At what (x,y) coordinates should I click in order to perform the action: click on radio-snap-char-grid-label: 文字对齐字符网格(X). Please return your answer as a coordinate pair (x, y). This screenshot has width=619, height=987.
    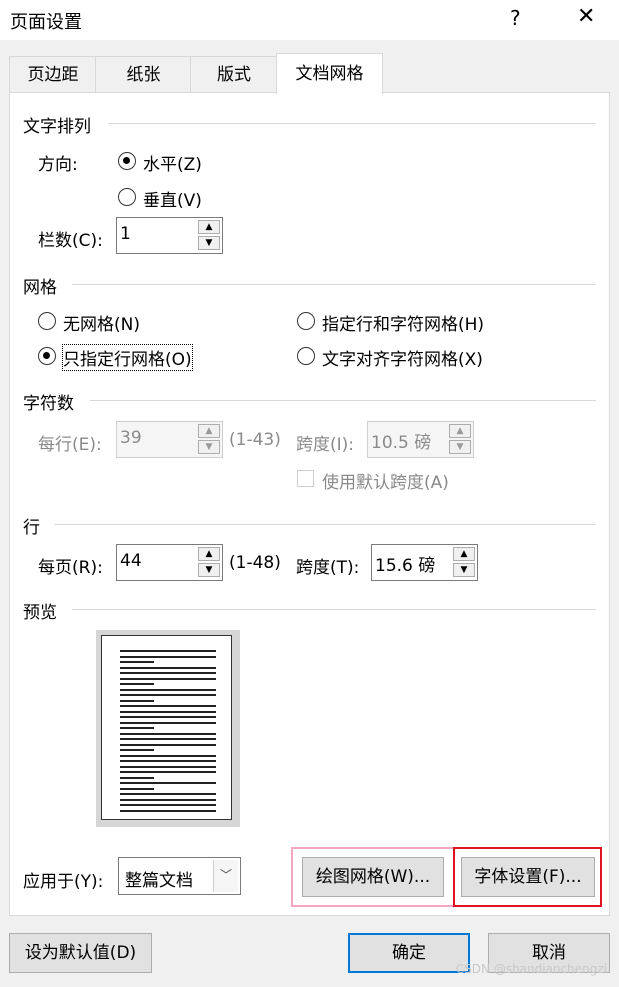
    Looking at the image, I should click on (402, 357).